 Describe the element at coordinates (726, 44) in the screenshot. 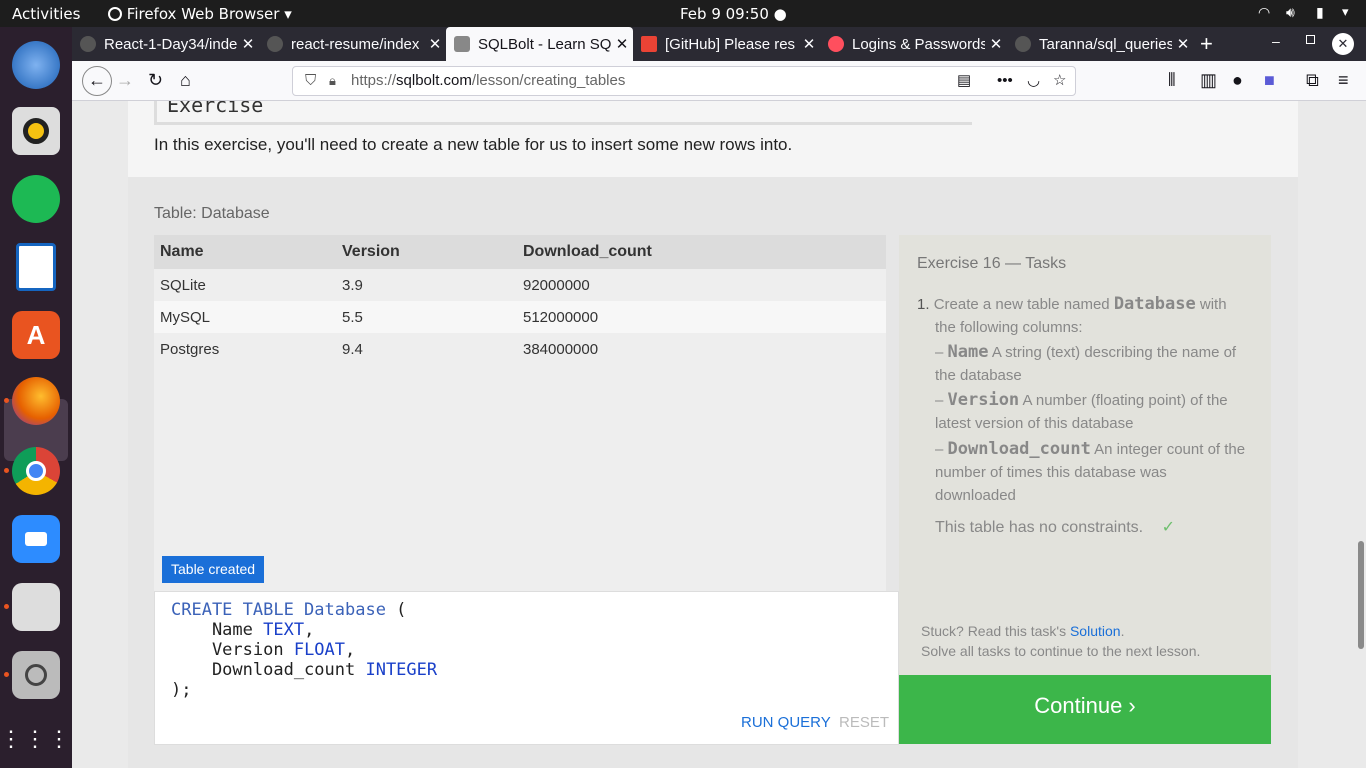

I see `tab: [GitHub] Please res ✕` at that location.